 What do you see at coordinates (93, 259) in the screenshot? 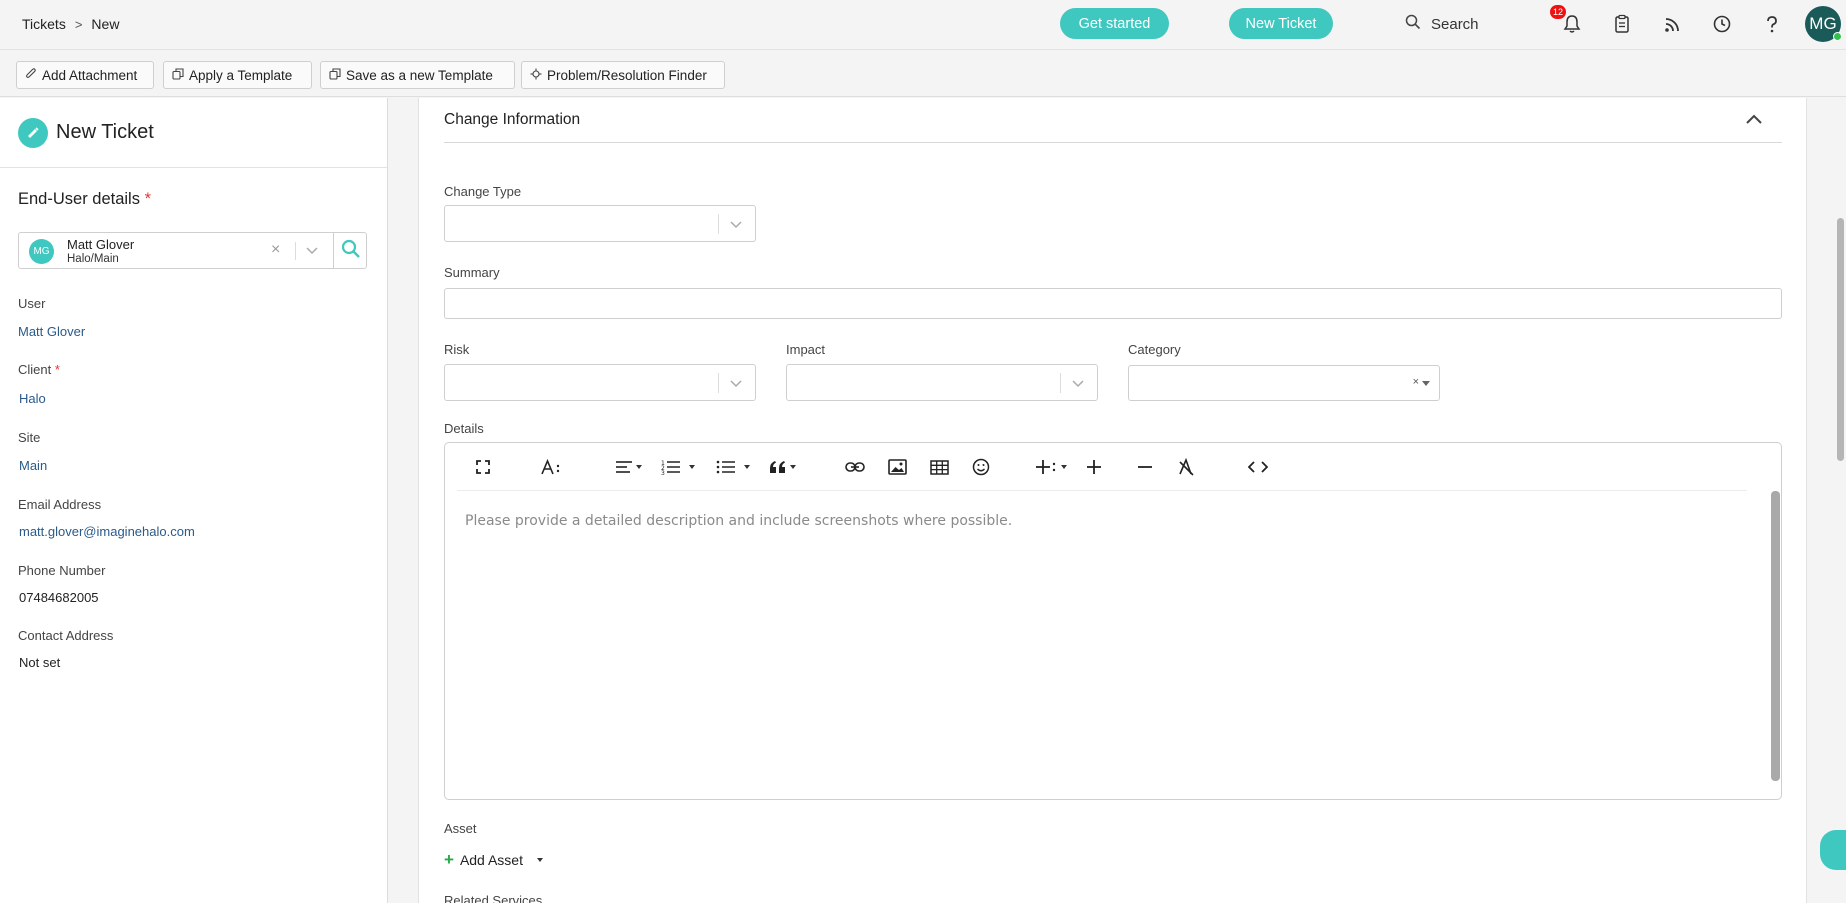
I see `picker-user-site: Halo/Main` at bounding box center [93, 259].